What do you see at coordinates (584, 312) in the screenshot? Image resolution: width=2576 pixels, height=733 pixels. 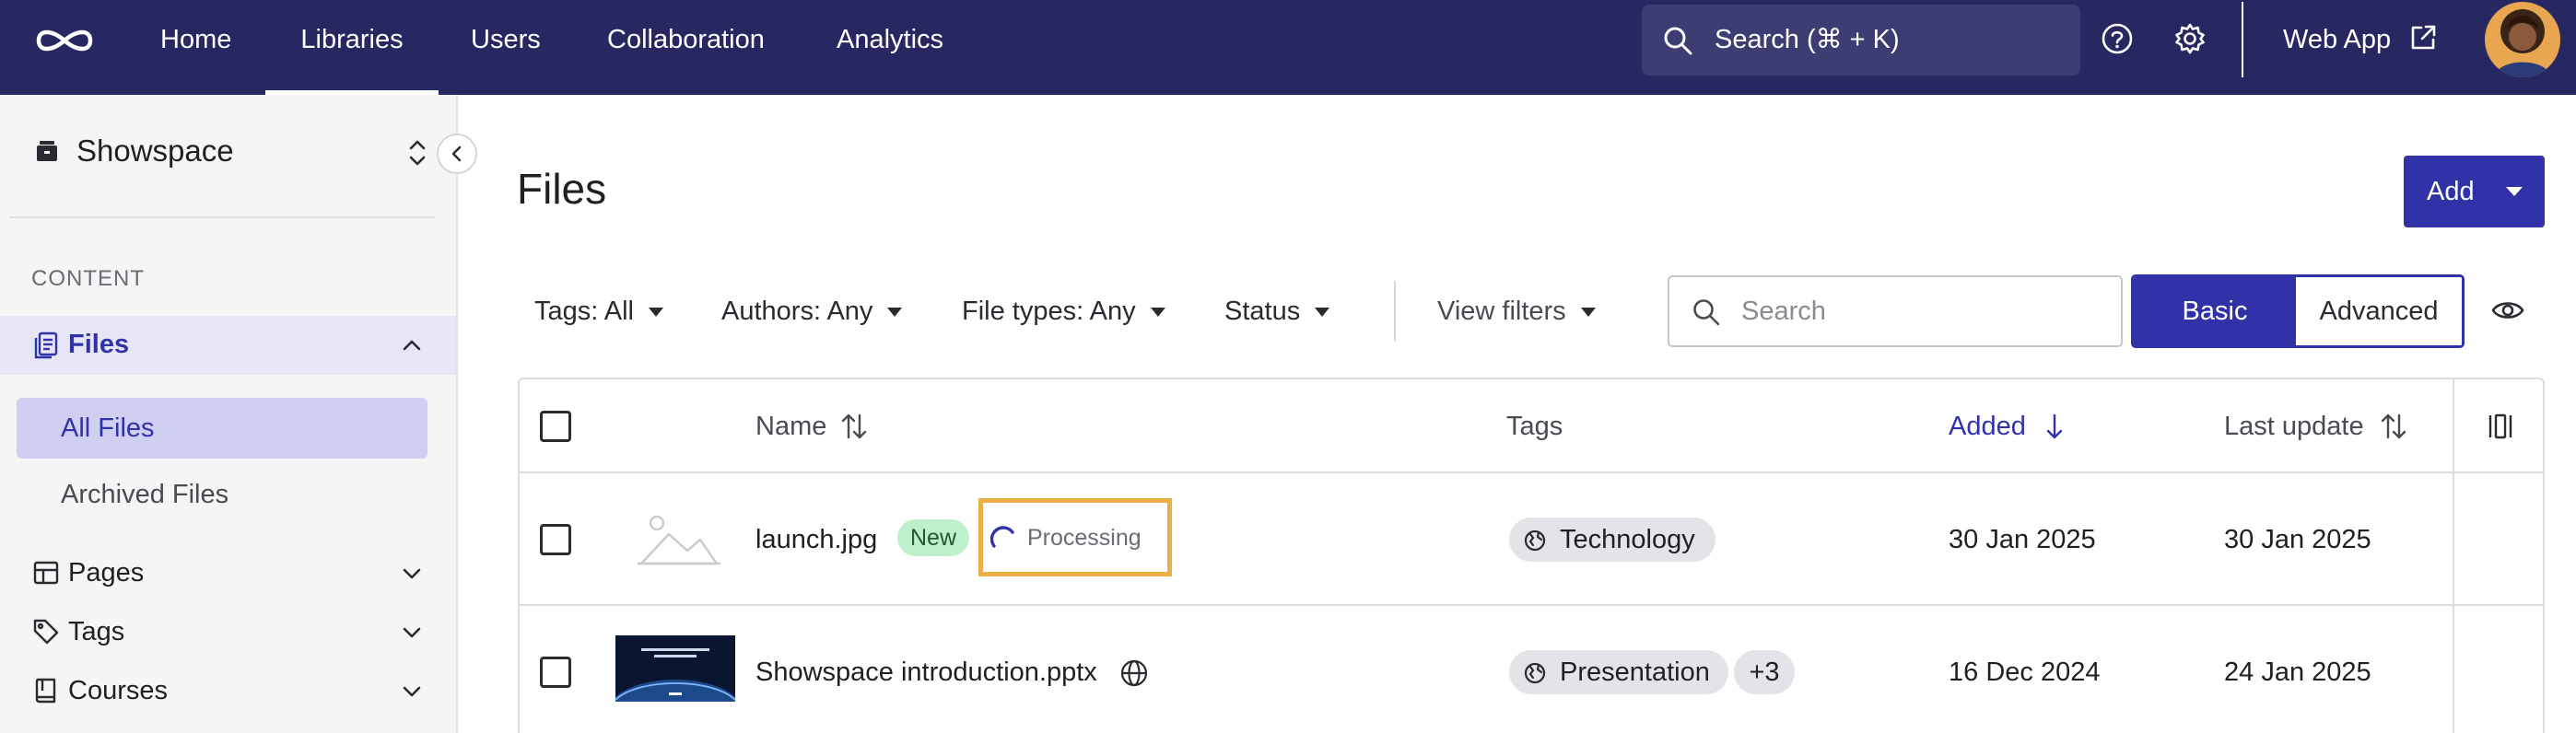 I see `filter-tags-label: Tags: All` at bounding box center [584, 312].